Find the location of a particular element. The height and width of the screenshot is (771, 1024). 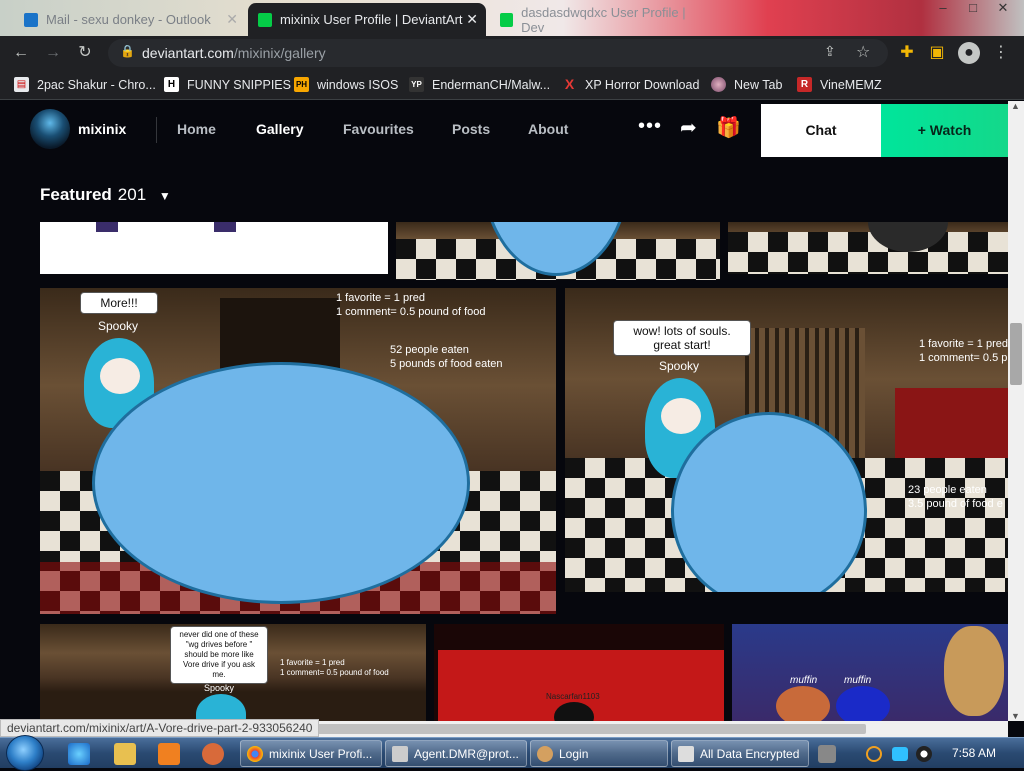

tab-deviantart-active: mixinix User Profile | DeviantArt ✕ is located at coordinates (367, 19).